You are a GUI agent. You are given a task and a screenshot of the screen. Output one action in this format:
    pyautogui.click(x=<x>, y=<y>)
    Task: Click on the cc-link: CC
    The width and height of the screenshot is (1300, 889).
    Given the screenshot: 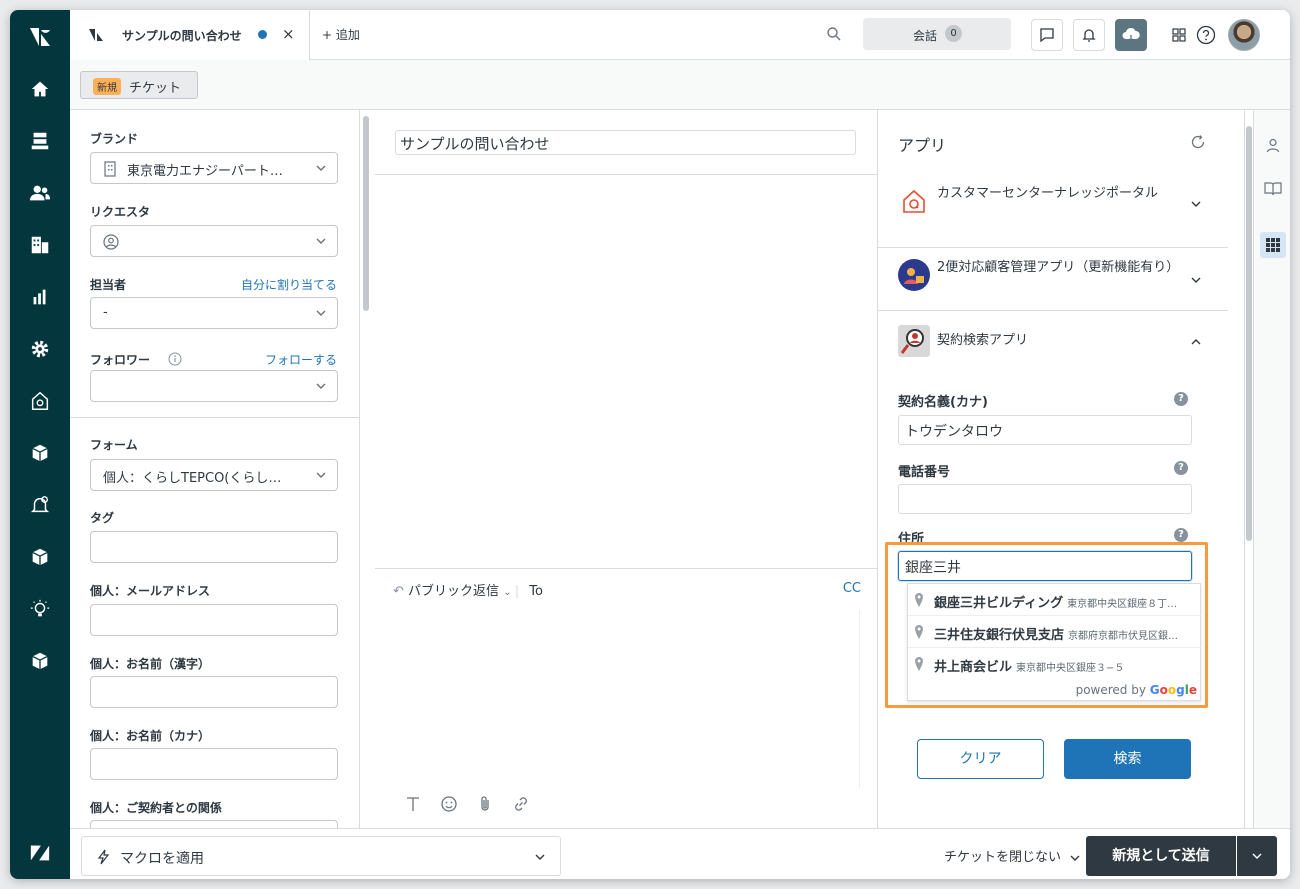 What is the action you would take?
    pyautogui.click(x=852, y=588)
    